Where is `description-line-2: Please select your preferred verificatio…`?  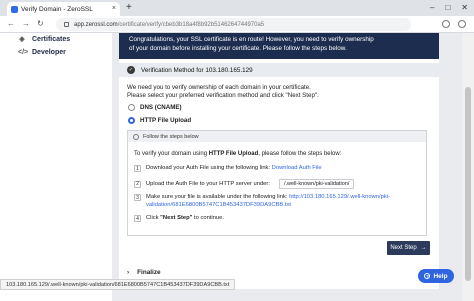 description-line-2: Please select your preferred verificatio… is located at coordinates (223, 95).